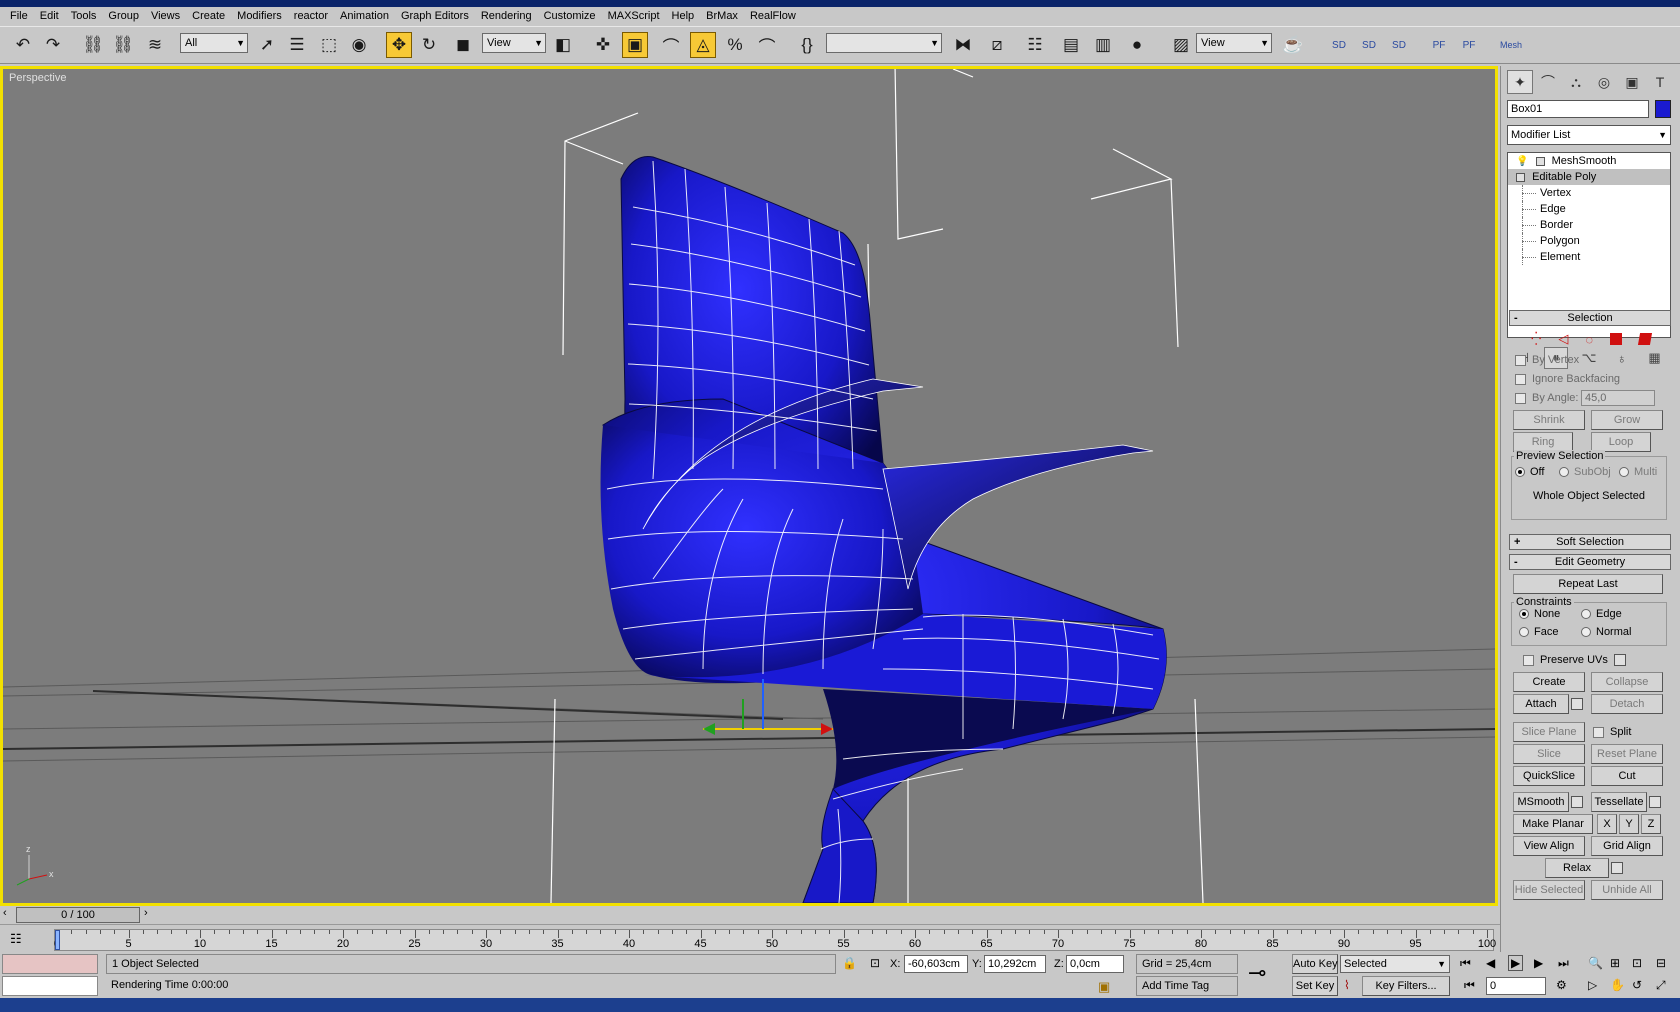 The width and height of the screenshot is (1680, 1012). What do you see at coordinates (1574, 660) in the screenshot?
I see `preserve-uvs-option: Preserve UVs` at bounding box center [1574, 660].